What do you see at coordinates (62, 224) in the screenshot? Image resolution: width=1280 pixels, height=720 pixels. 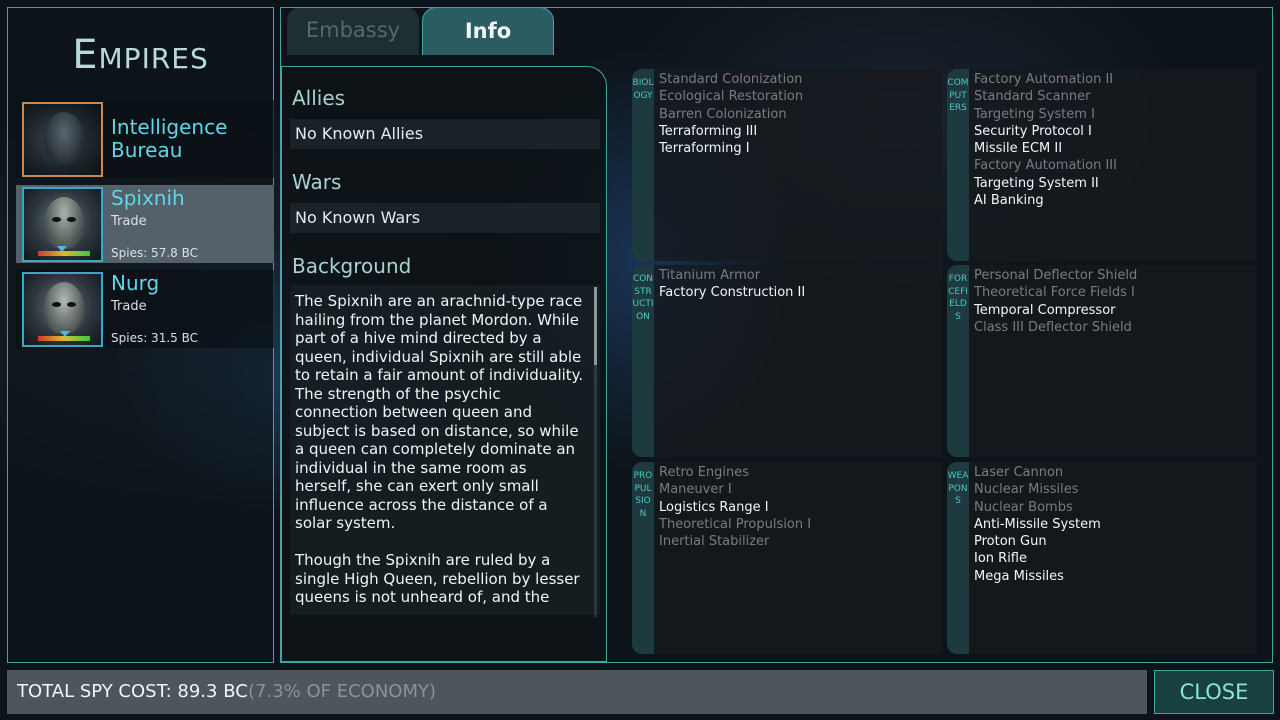 I see `spixnih-portrait` at bounding box center [62, 224].